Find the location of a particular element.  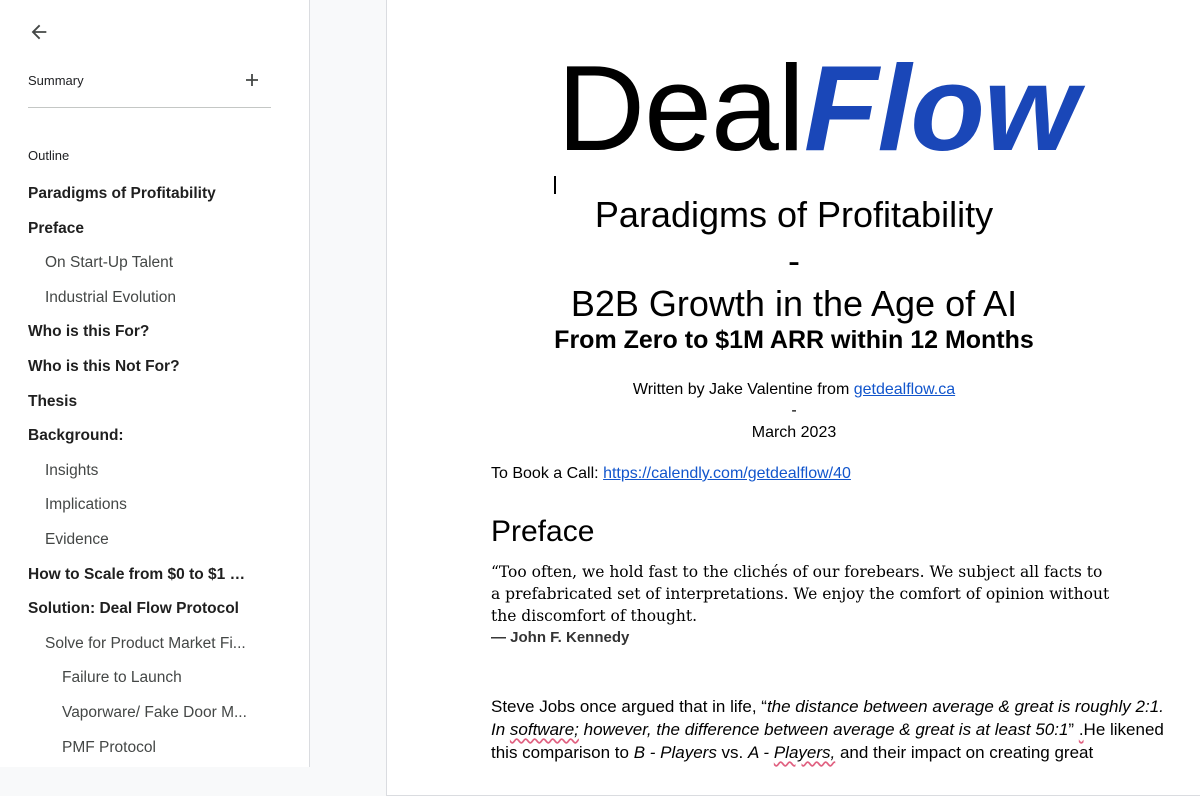

outline-item: Preface is located at coordinates (155, 229).